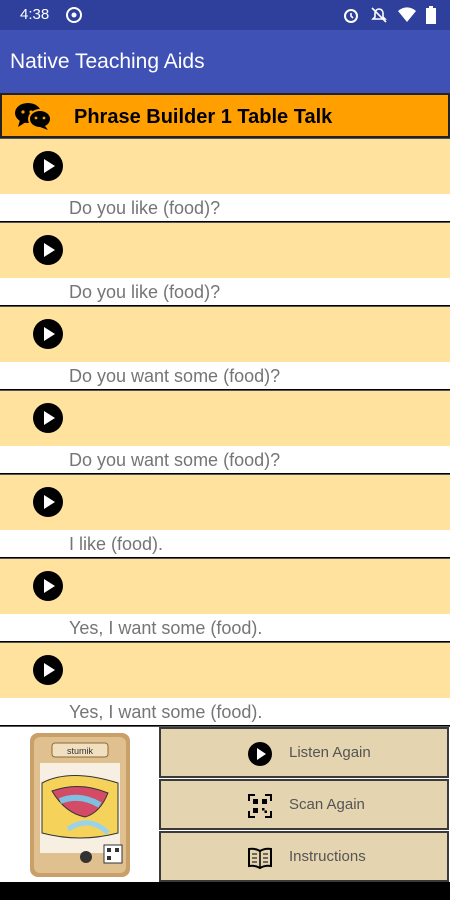 The width and height of the screenshot is (450, 900). What do you see at coordinates (351, 17) in the screenshot?
I see `alarm-icon` at bounding box center [351, 17].